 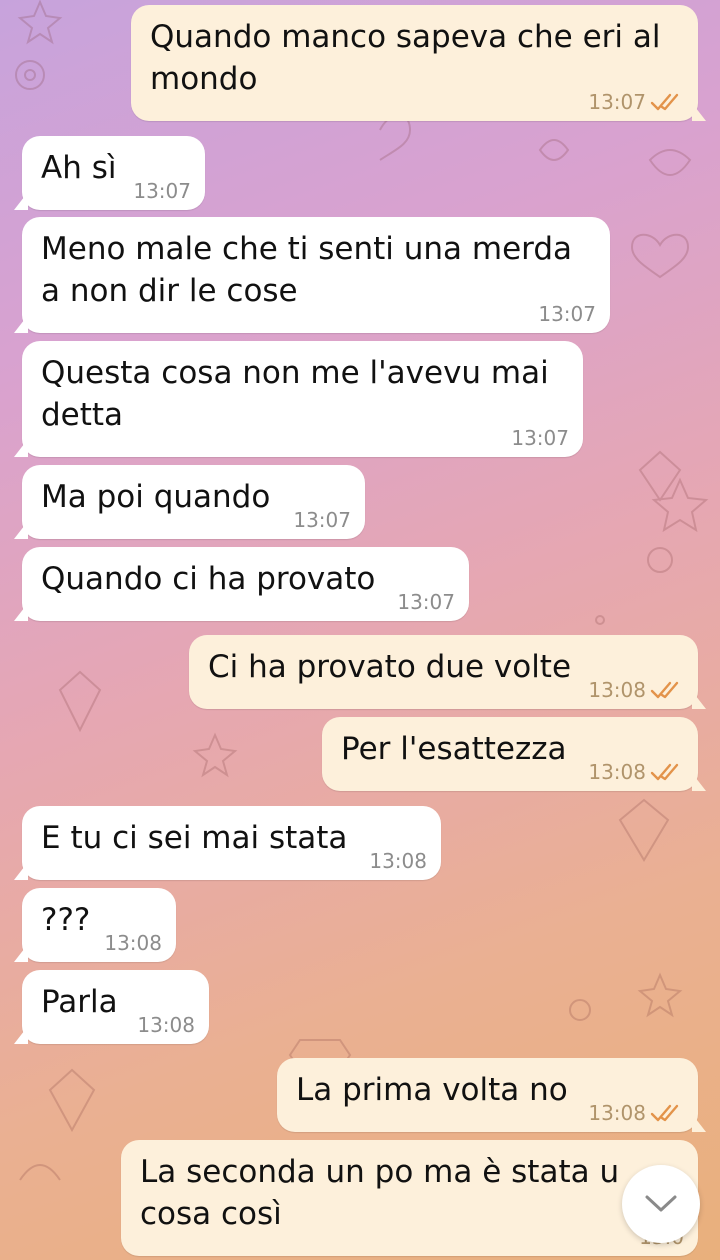 I want to click on chevron-down-icon, so click(x=661, y=1203).